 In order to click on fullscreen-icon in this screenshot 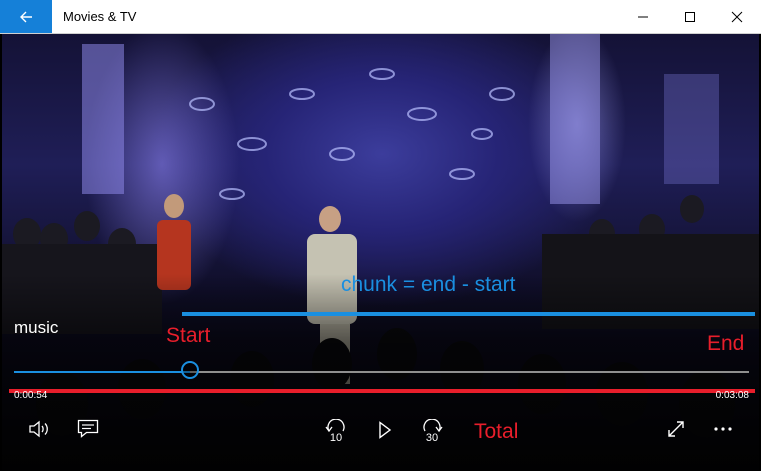, I will do `click(676, 429)`.